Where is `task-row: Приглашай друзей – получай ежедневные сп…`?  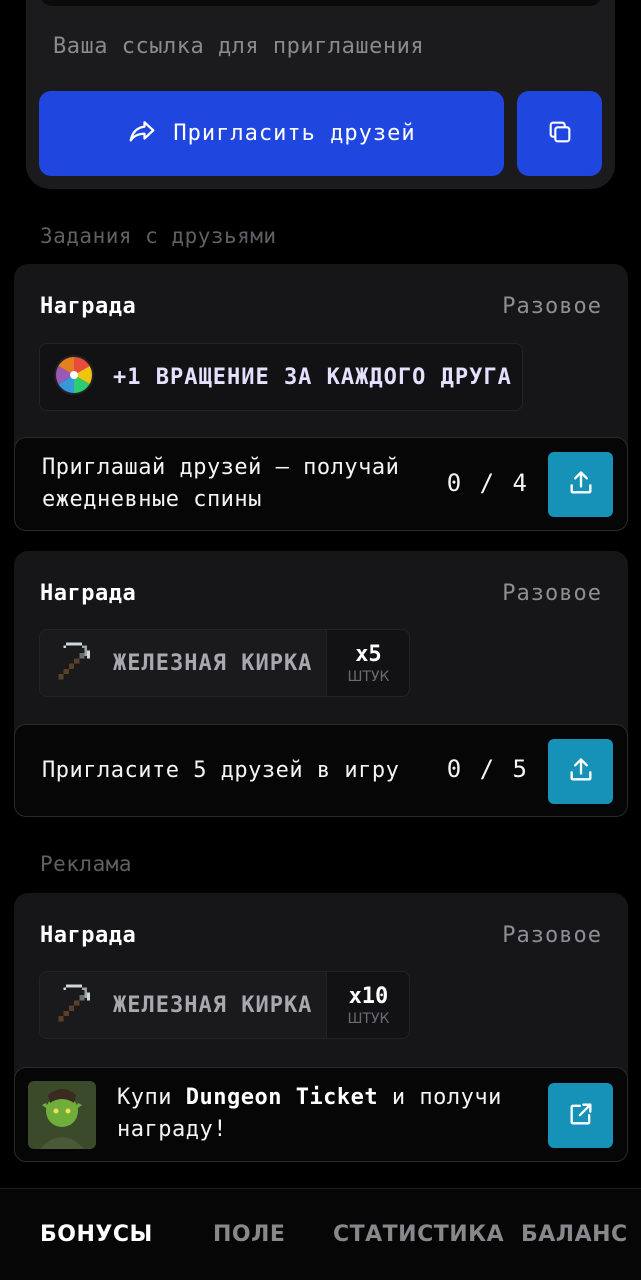
task-row: Приглашай друзей – получай ежедневные сп… is located at coordinates (321, 484).